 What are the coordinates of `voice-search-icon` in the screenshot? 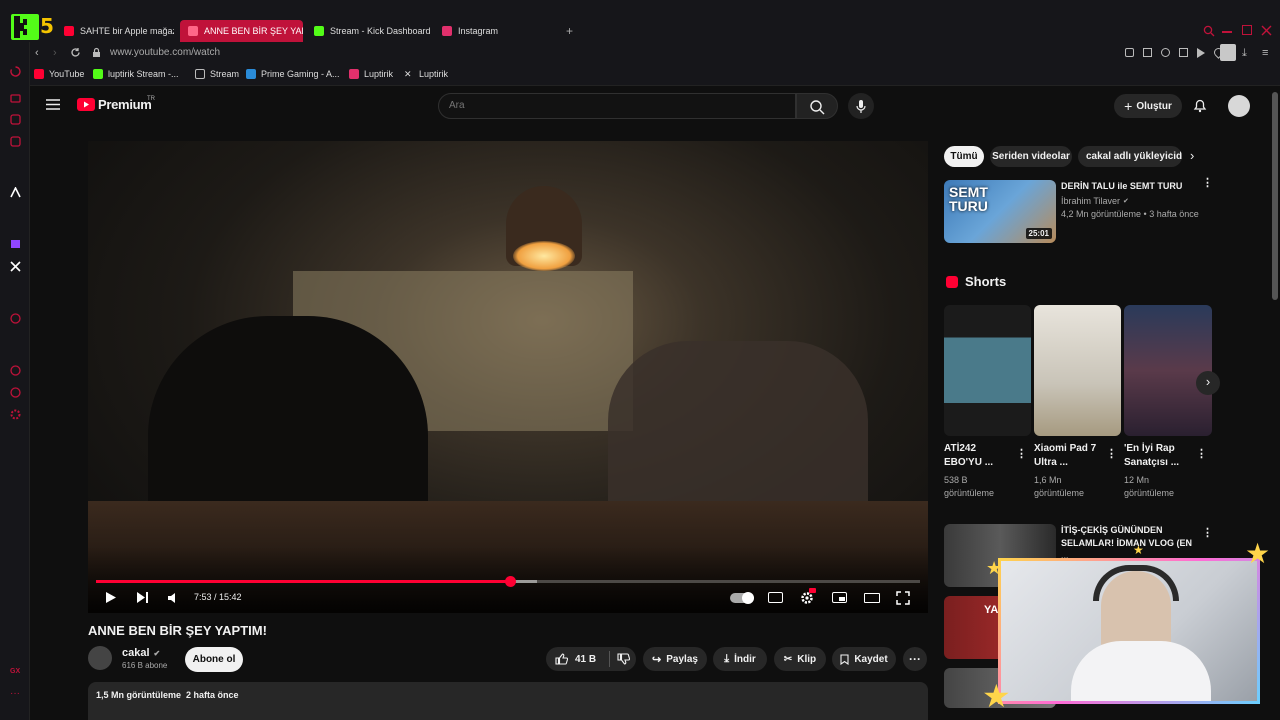 It's located at (861, 106).